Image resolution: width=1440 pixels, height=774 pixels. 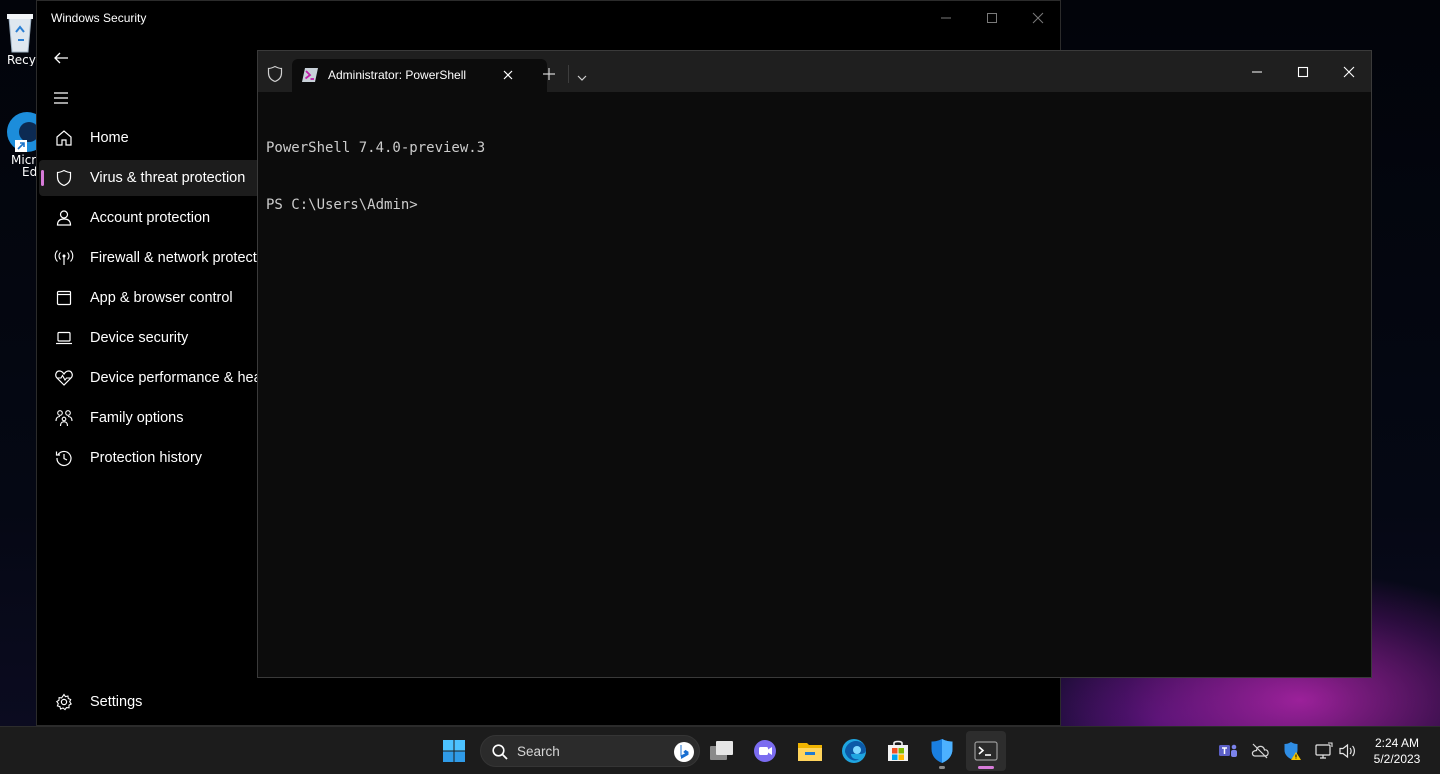 I want to click on back-button, so click(x=61, y=58).